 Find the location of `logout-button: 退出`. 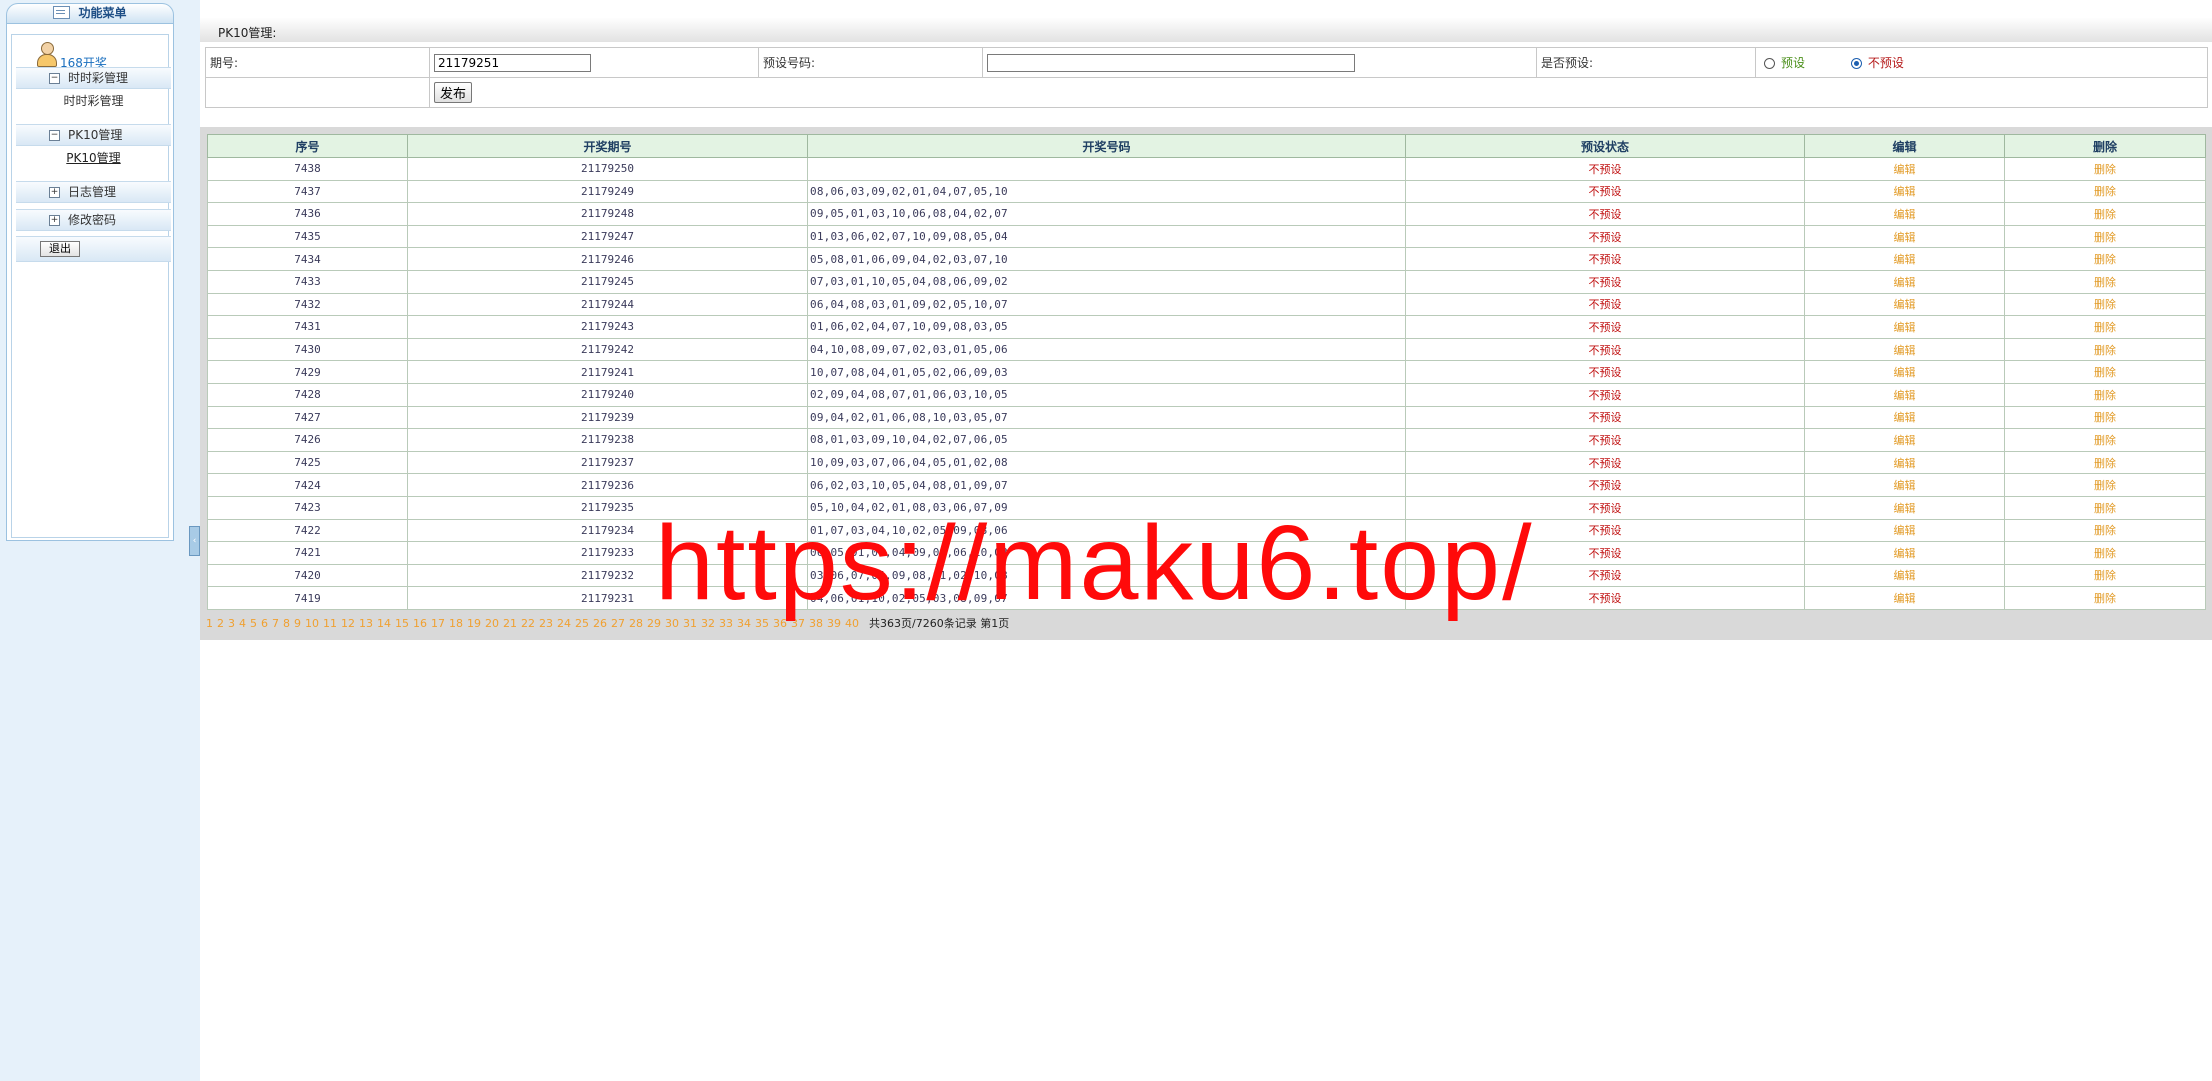

logout-button: 退出 is located at coordinates (60, 249).